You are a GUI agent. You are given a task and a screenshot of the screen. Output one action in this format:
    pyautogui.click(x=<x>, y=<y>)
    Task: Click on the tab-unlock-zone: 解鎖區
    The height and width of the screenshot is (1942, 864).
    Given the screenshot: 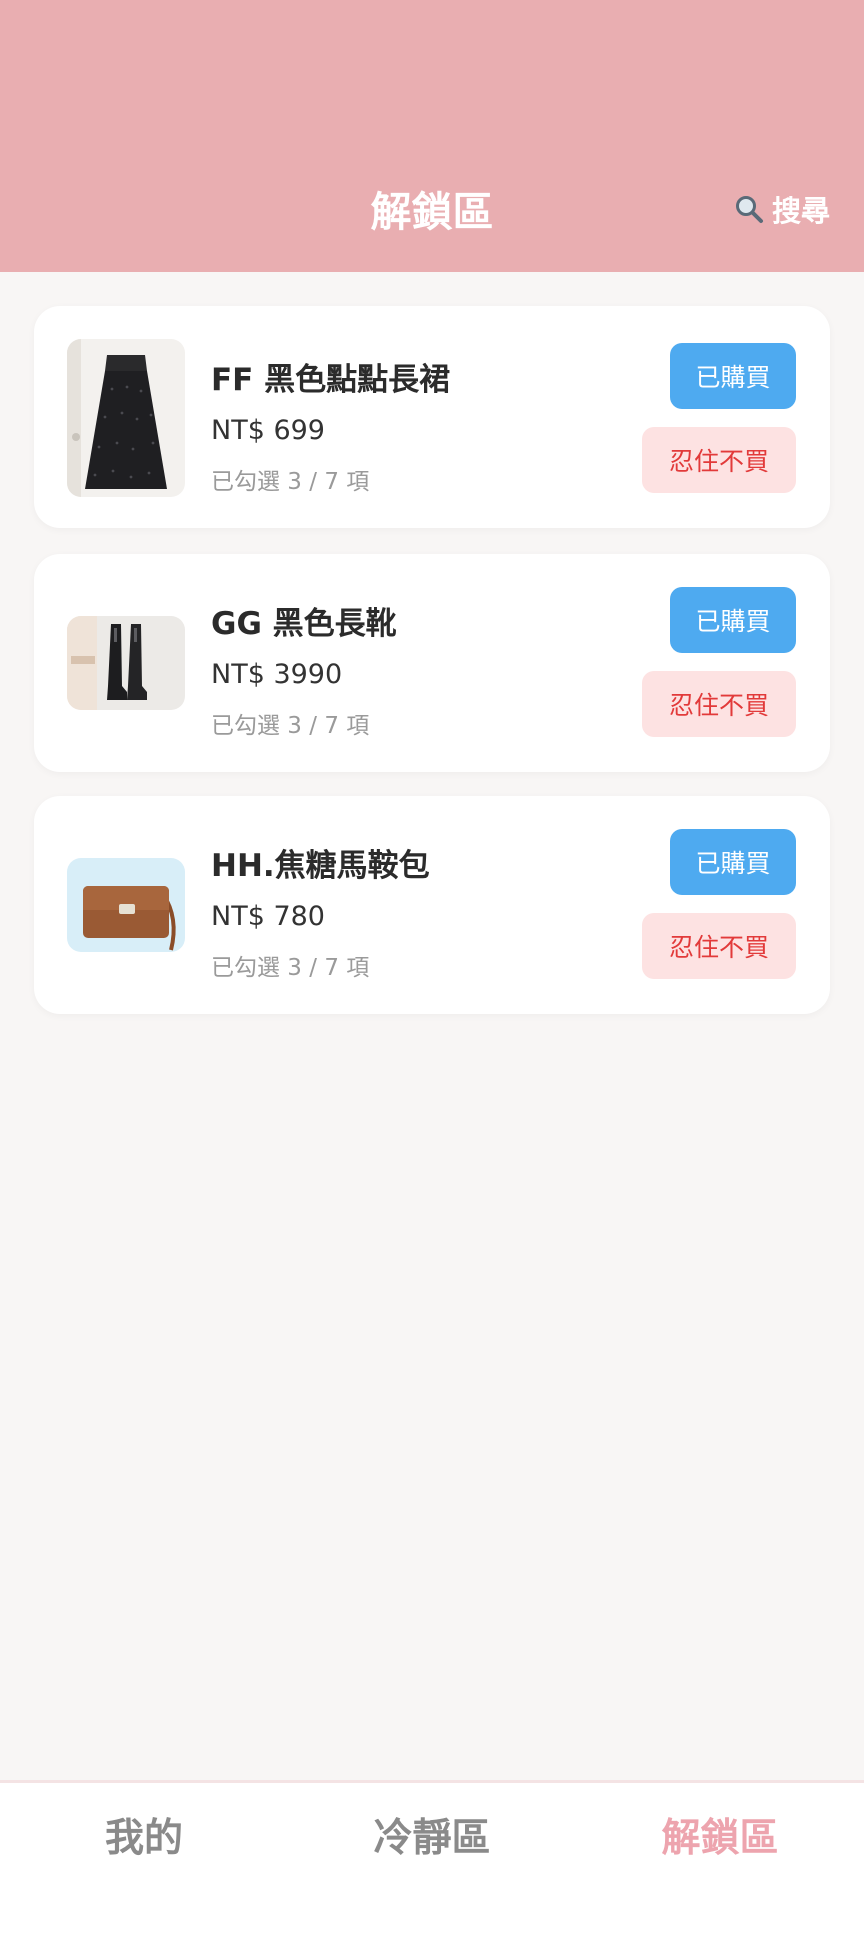 What is the action you would take?
    pyautogui.click(x=720, y=1835)
    